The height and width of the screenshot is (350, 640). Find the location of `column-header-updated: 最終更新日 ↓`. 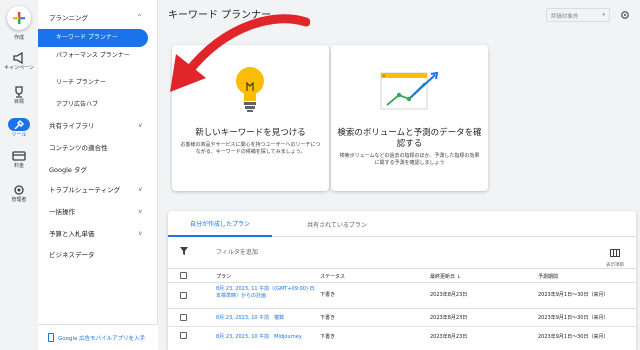

column-header-updated: 最終更新日 ↓ is located at coordinates (445, 276).